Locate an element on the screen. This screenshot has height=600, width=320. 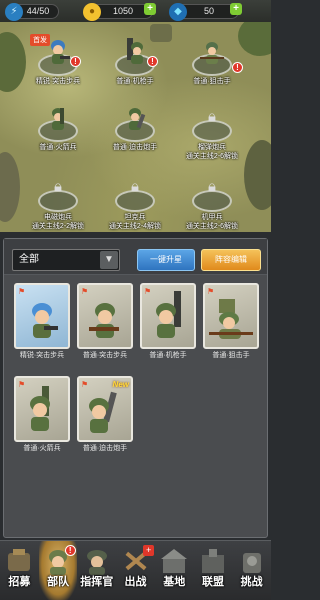
unit-card-assault: ⚑ 普通·突击步兵 is located at coordinates (105, 321).